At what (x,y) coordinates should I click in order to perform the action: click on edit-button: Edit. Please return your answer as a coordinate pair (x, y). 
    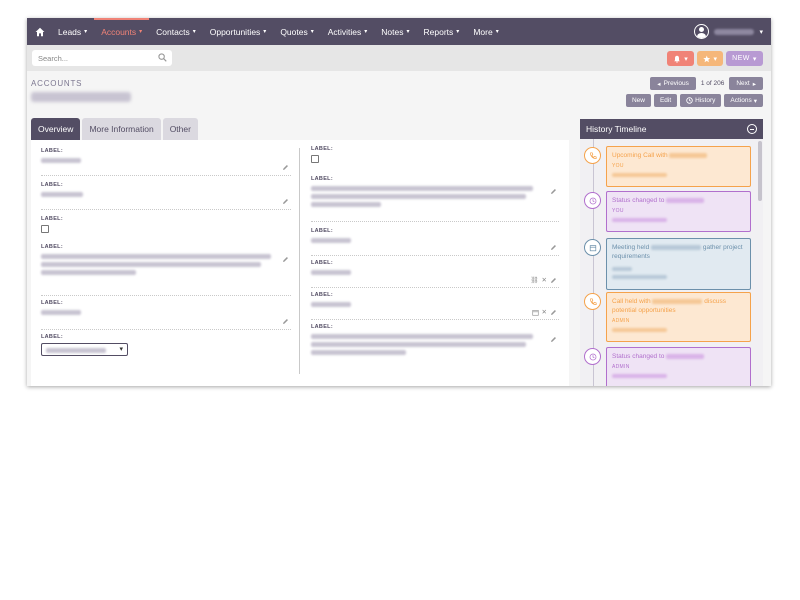
    Looking at the image, I should click on (665, 100).